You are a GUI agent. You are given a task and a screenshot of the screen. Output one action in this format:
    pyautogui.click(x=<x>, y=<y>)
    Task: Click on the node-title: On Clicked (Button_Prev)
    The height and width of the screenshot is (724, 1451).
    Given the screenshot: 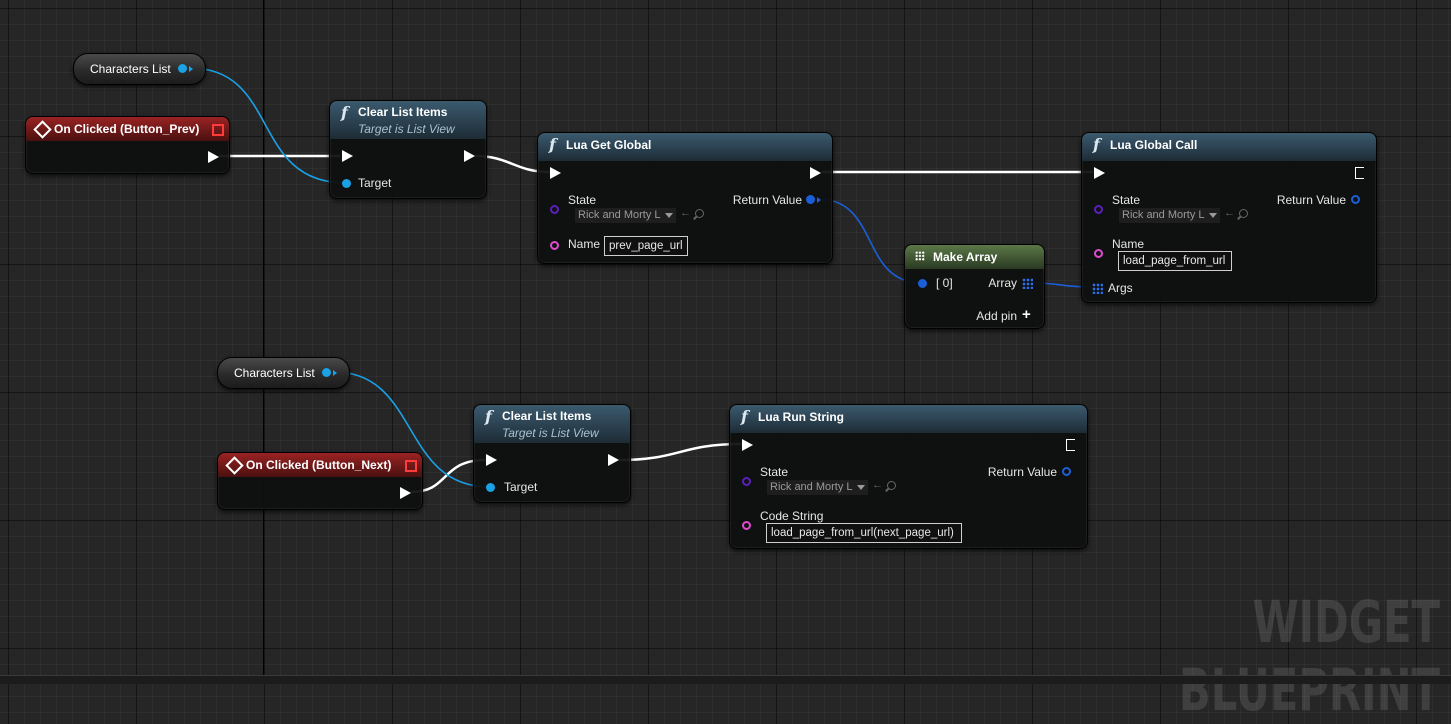 What is the action you would take?
    pyautogui.click(x=127, y=129)
    